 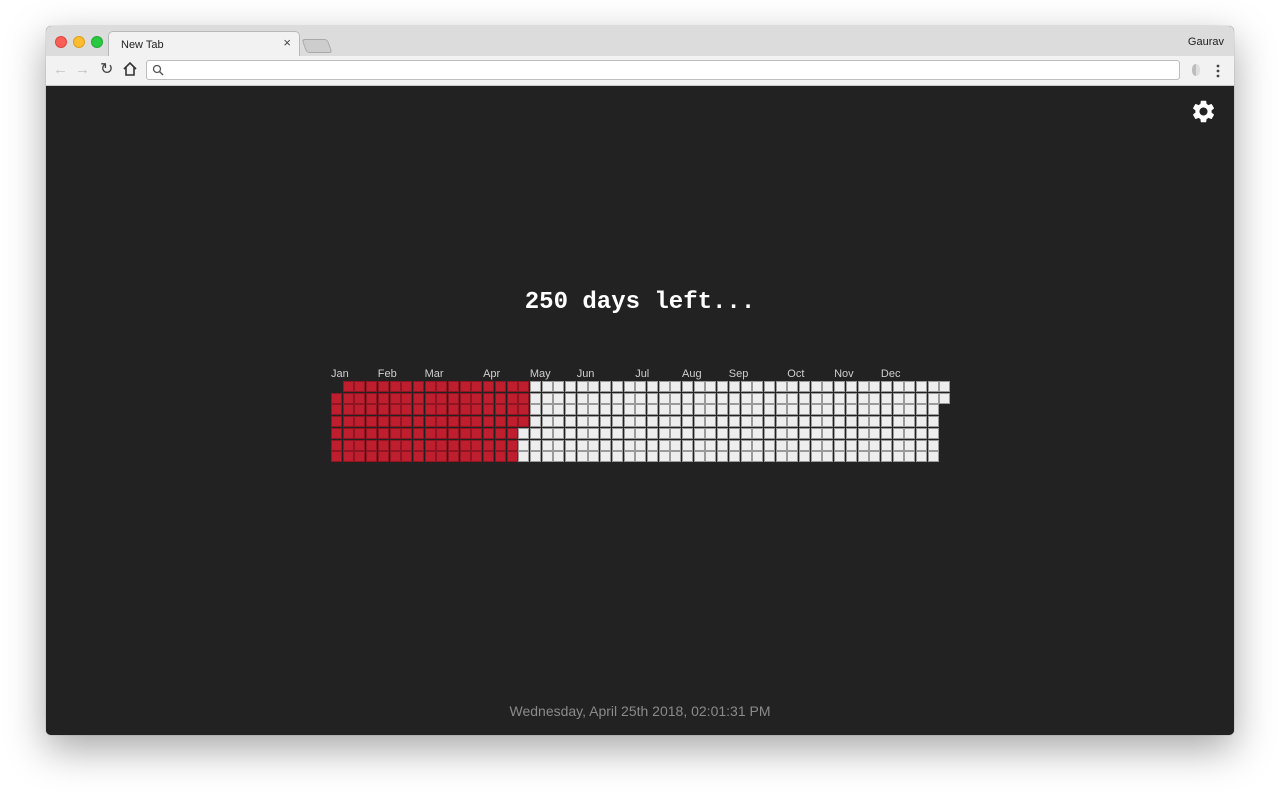 I want to click on extension-icon, so click(x=1196, y=70).